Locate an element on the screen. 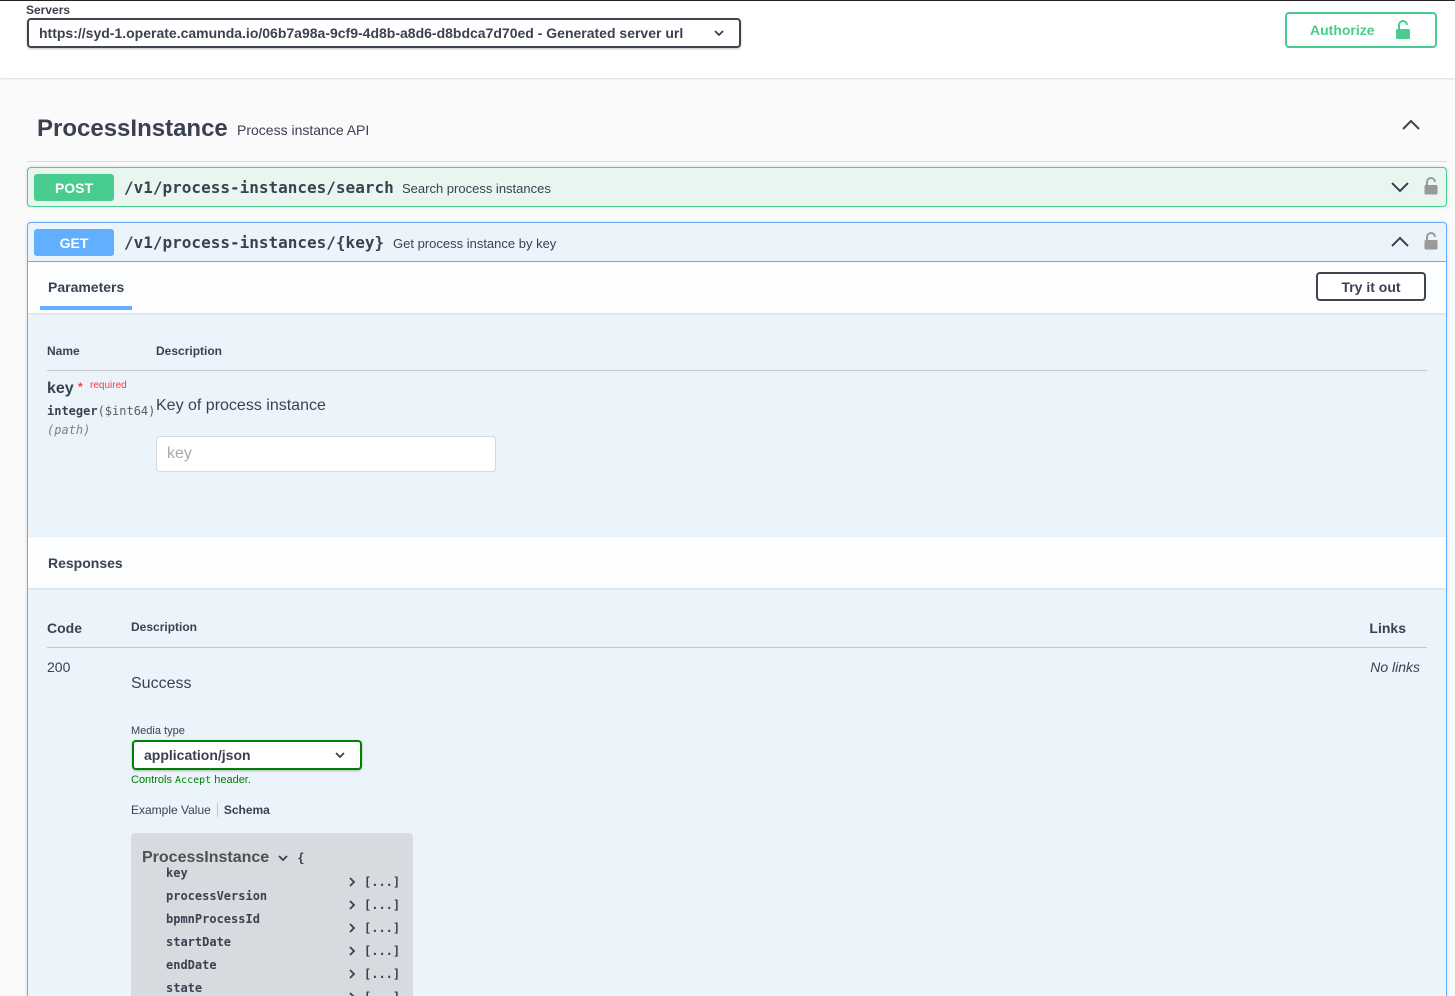 This screenshot has height=996, width=1455. operation-path: /v1/process-instances/search is located at coordinates (259, 187).